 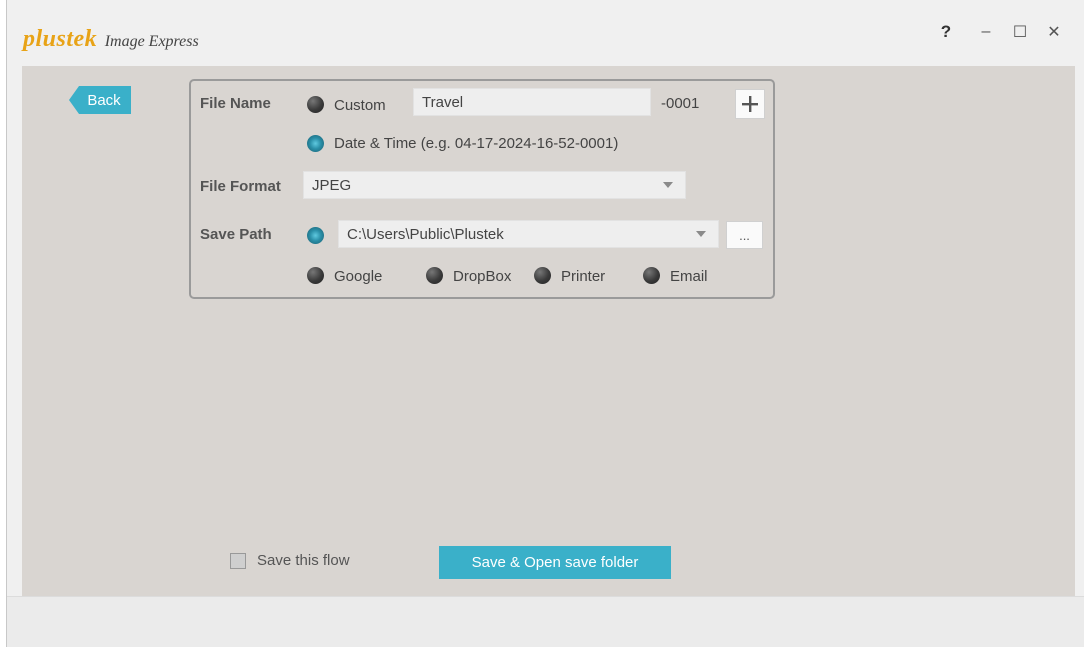 What do you see at coordinates (60, 39) in the screenshot?
I see `brand-name: plustek` at bounding box center [60, 39].